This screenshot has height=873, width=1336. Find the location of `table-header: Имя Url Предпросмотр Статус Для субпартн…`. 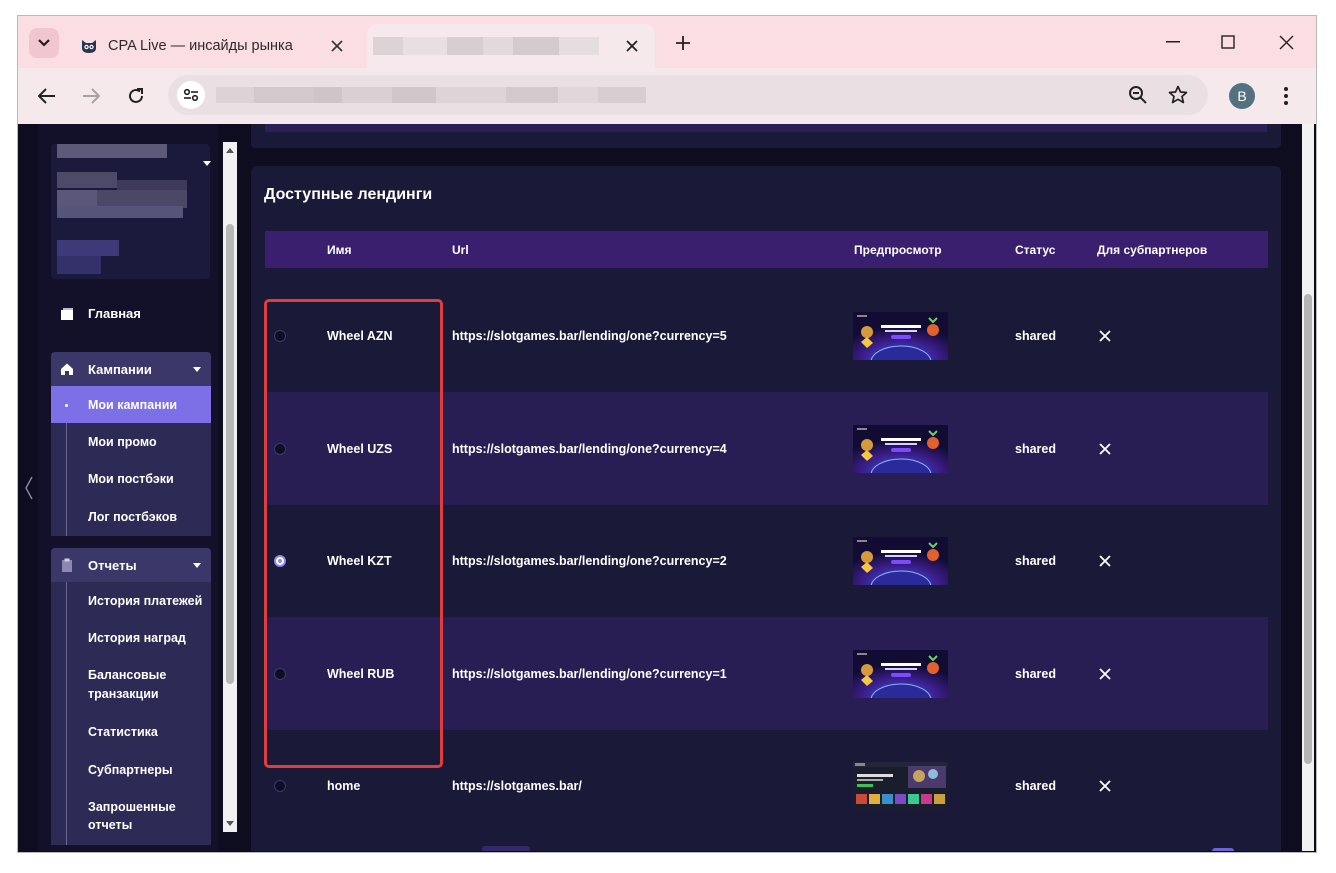

table-header: Имя Url Предпросмотр Статус Для субпартн… is located at coordinates (766, 249).